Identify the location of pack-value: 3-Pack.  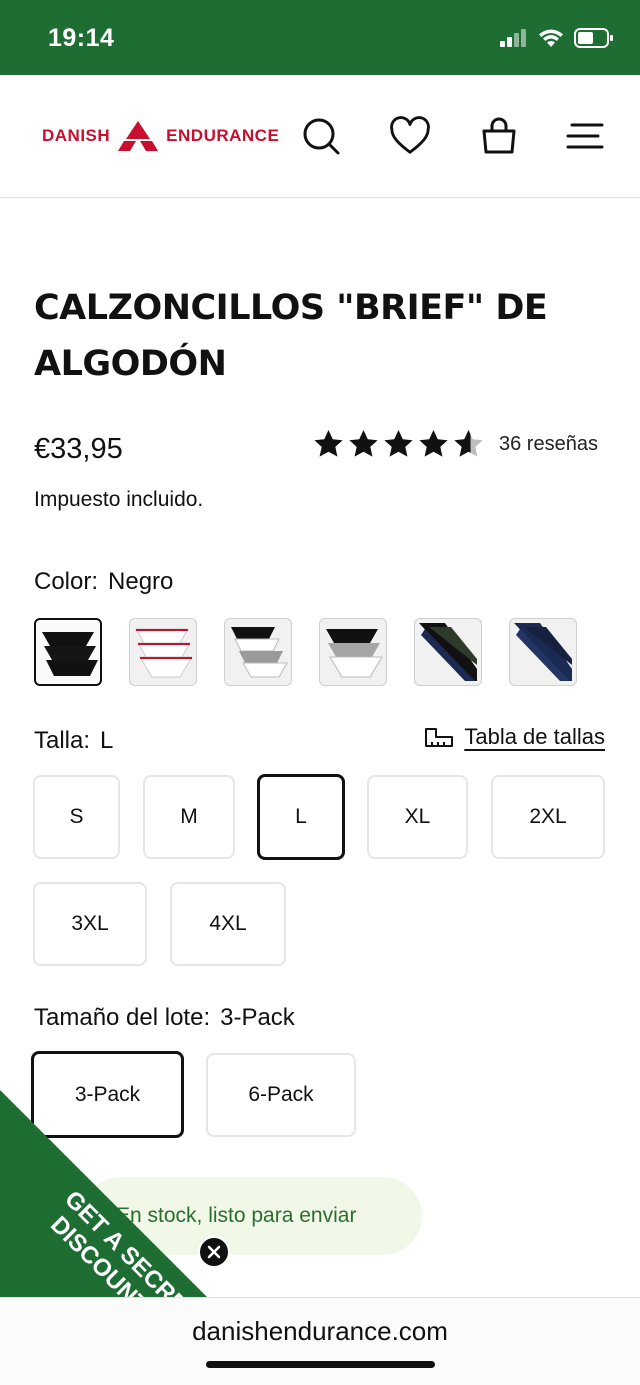
(257, 1017).